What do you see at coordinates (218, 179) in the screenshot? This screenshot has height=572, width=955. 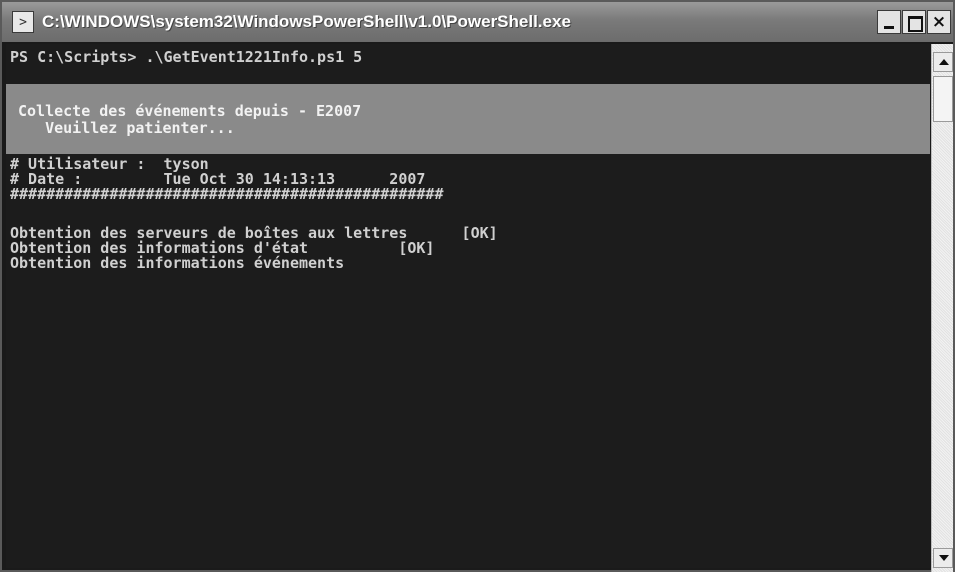 I see `date-line: # Date : Tue Oct 30 14:13:13 2007` at bounding box center [218, 179].